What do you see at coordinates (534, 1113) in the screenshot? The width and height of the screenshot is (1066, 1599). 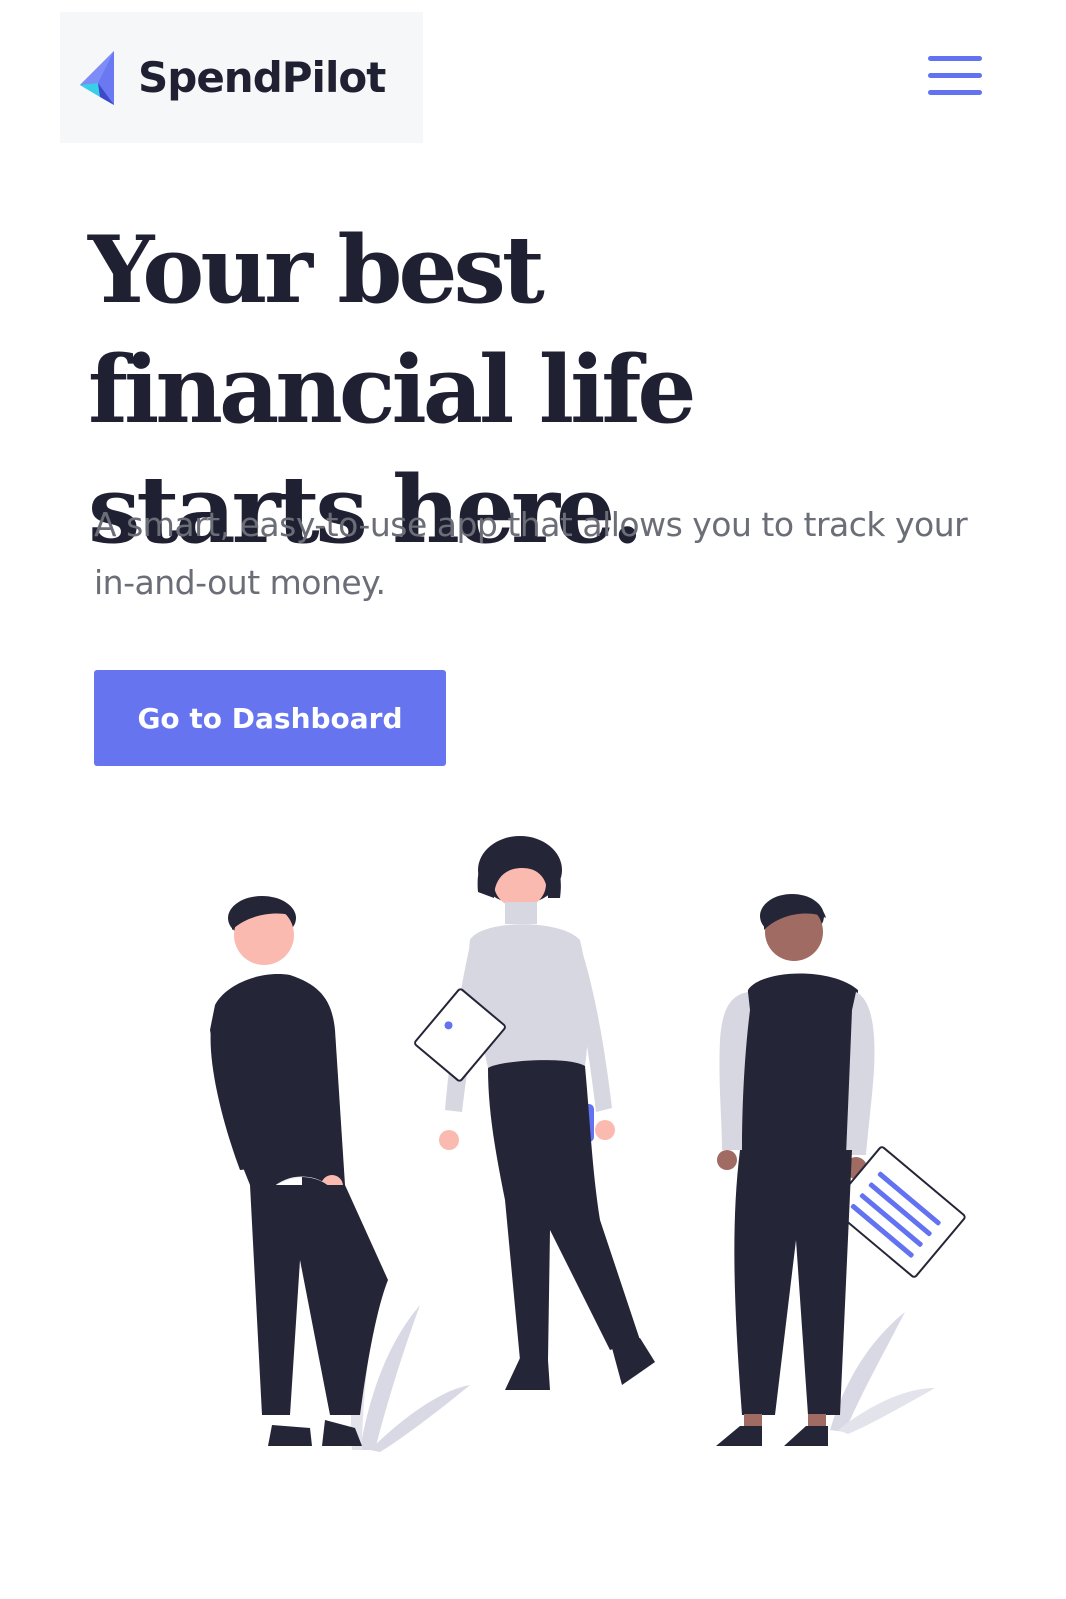 I see `person-middle` at bounding box center [534, 1113].